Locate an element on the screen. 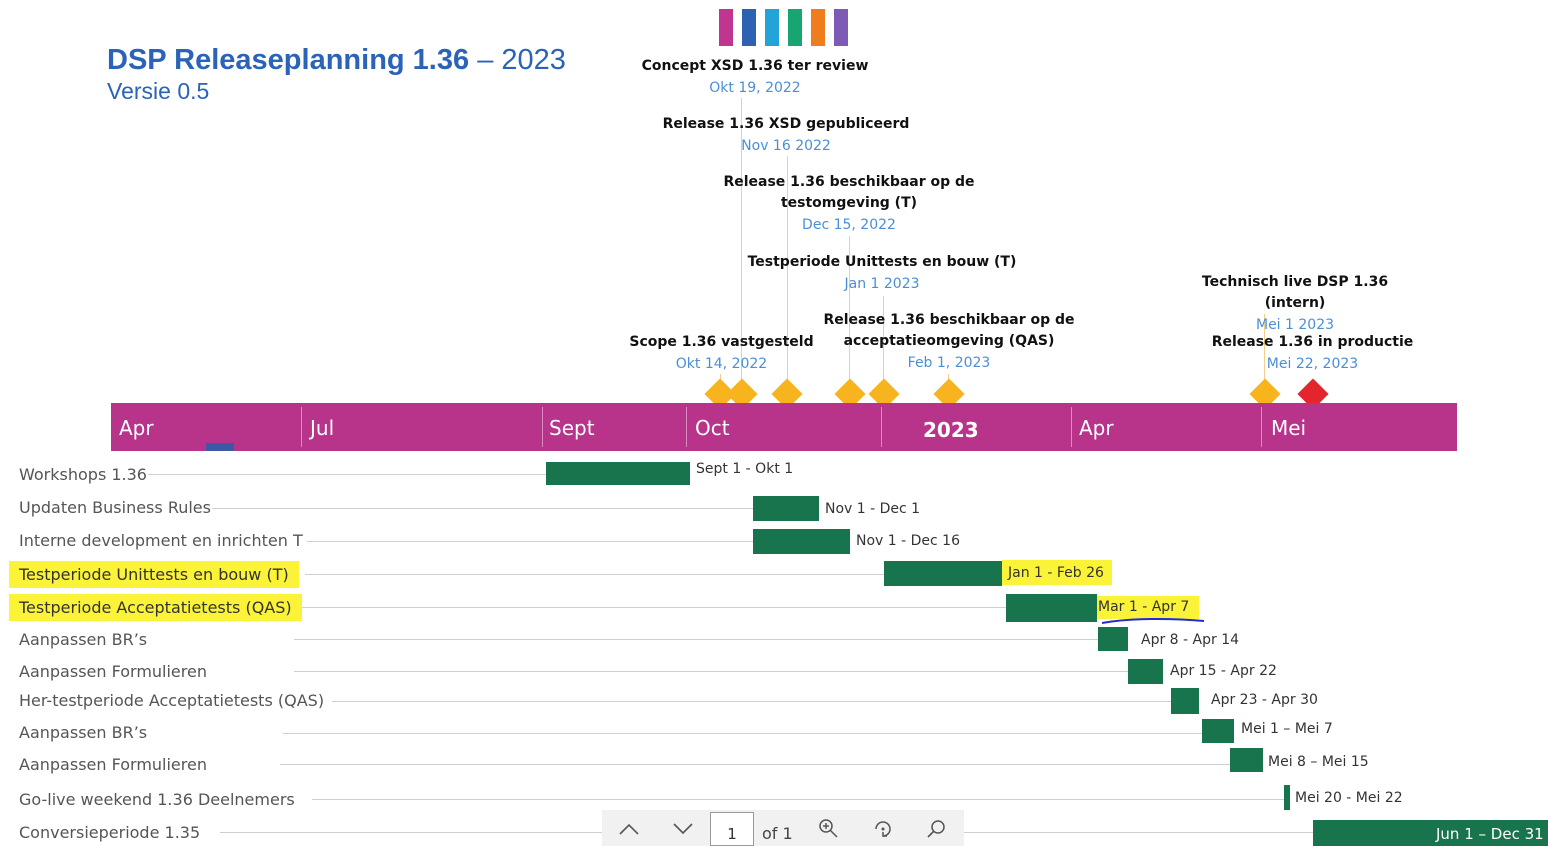 The image size is (1548, 846). handwritten-underline is located at coordinates (1153, 620).